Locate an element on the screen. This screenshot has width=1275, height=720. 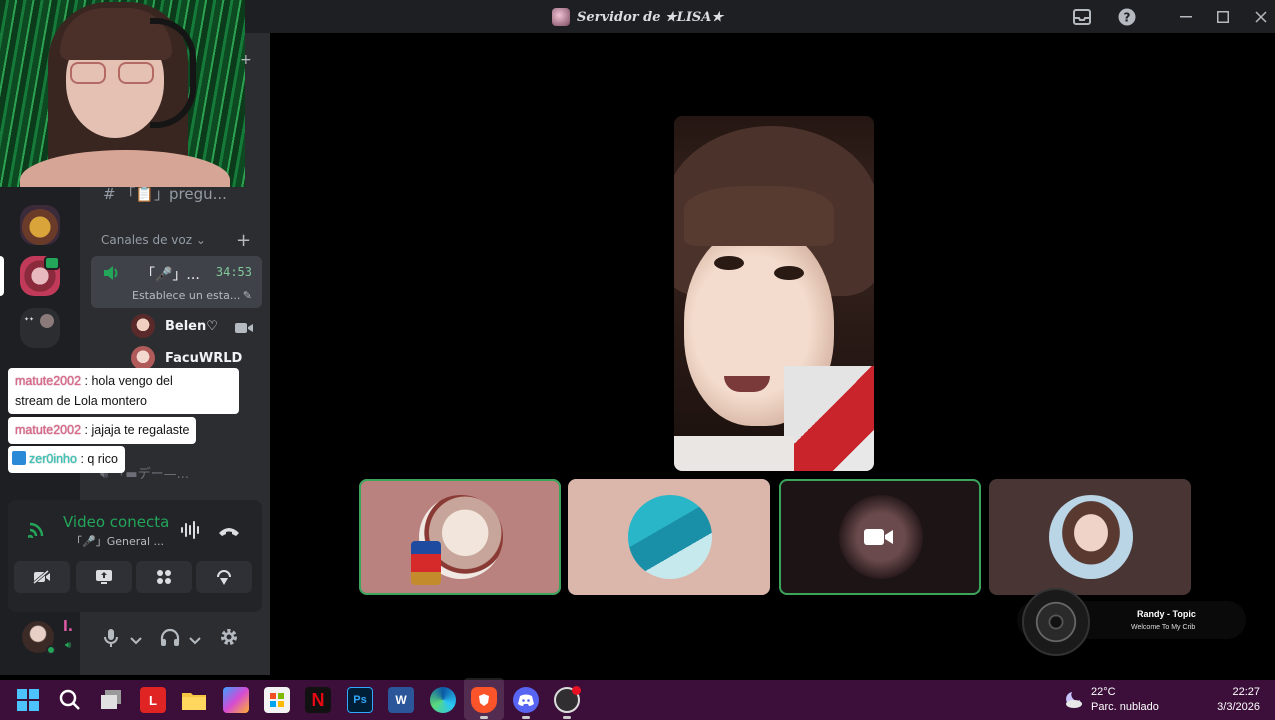
album-disc-icon is located at coordinates (1056, 622).